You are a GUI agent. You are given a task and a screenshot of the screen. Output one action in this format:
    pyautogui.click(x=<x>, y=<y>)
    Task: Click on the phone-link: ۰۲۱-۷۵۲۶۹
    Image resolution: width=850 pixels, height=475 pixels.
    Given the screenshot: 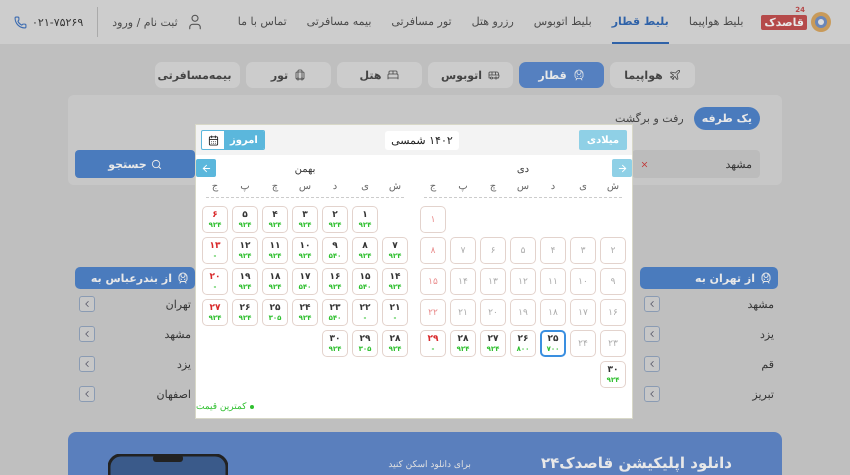 What is the action you would take?
    pyautogui.click(x=49, y=22)
    